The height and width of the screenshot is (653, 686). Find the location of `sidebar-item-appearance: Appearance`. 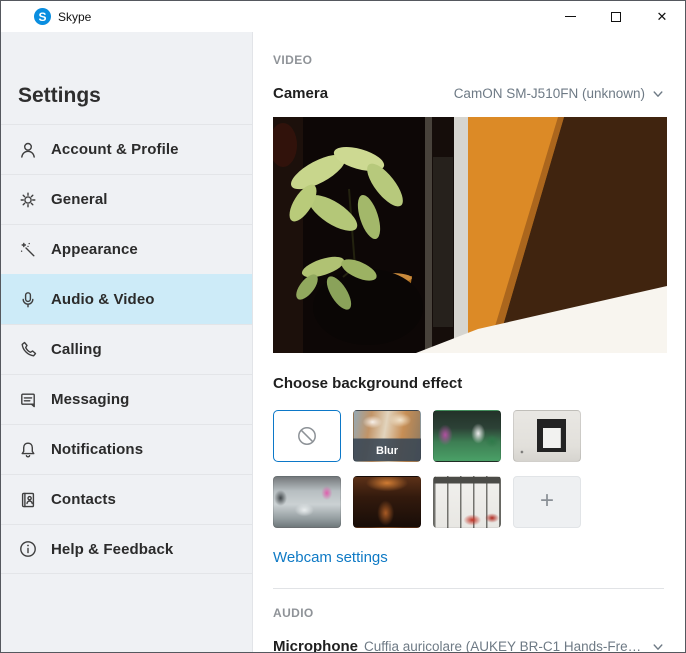

sidebar-item-appearance: Appearance is located at coordinates (126, 249).